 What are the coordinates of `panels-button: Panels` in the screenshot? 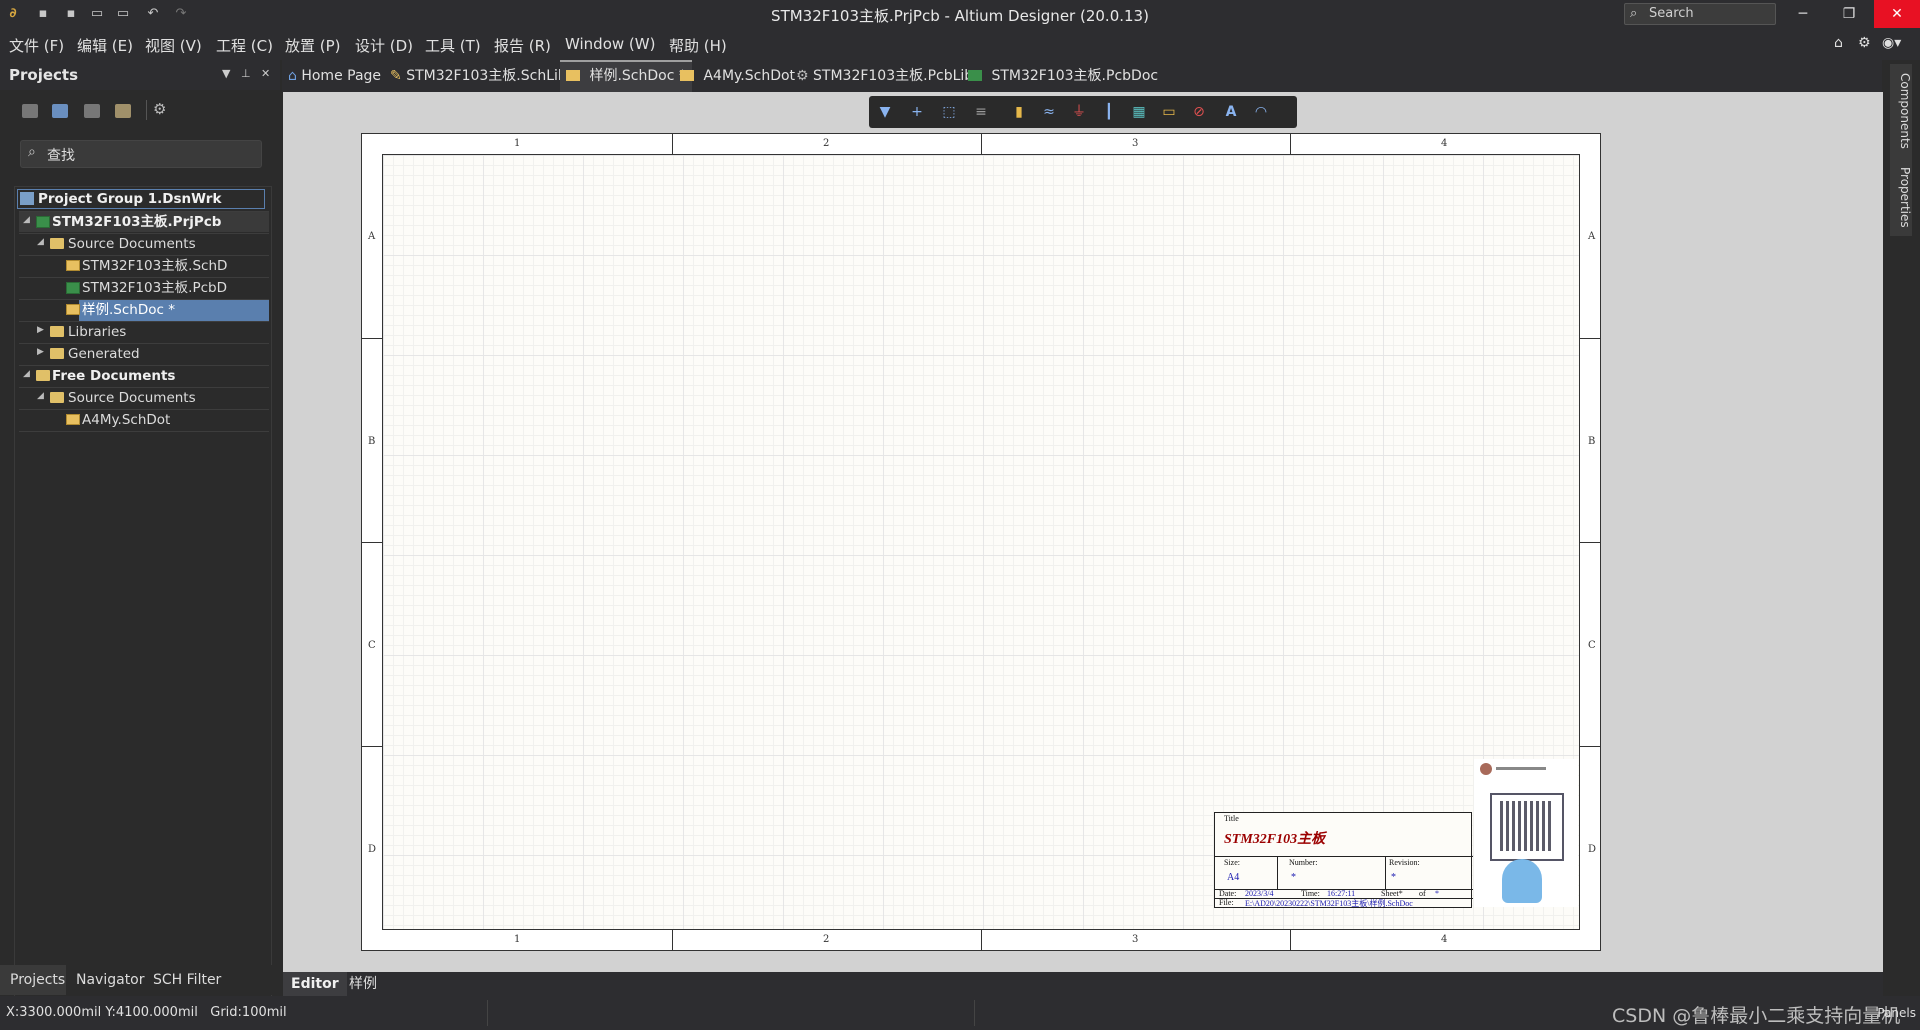 It's located at (1896, 1013).